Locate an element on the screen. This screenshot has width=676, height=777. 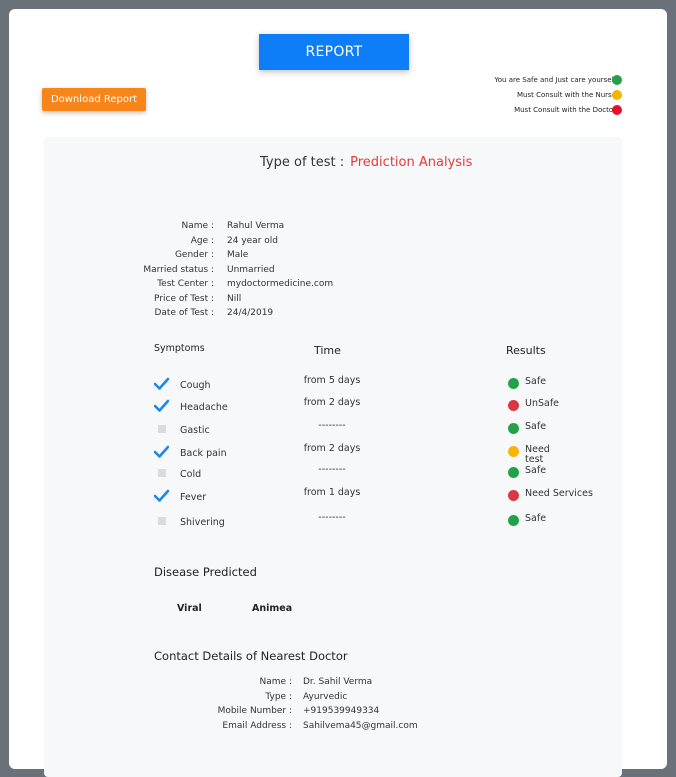
info-value: Rahul Verma is located at coordinates (256, 226).